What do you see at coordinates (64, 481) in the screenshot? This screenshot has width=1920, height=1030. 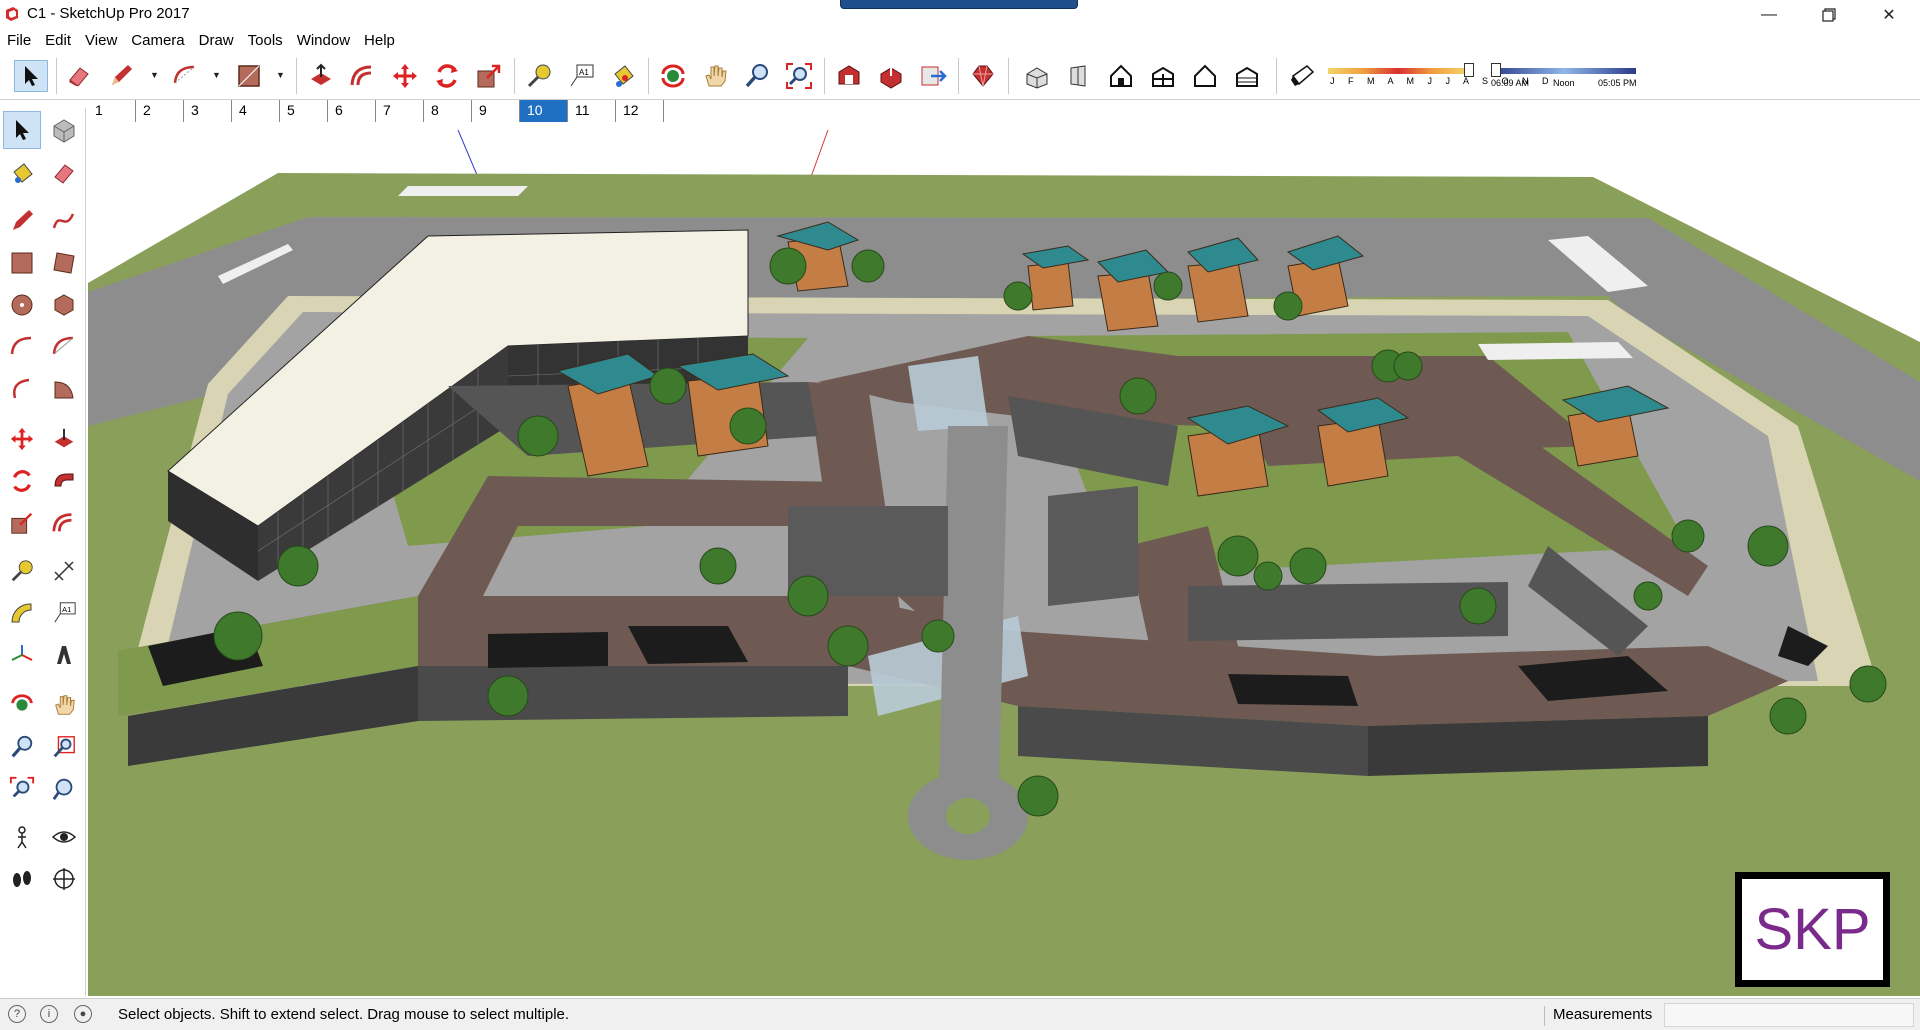 I see `follow-me-icon` at bounding box center [64, 481].